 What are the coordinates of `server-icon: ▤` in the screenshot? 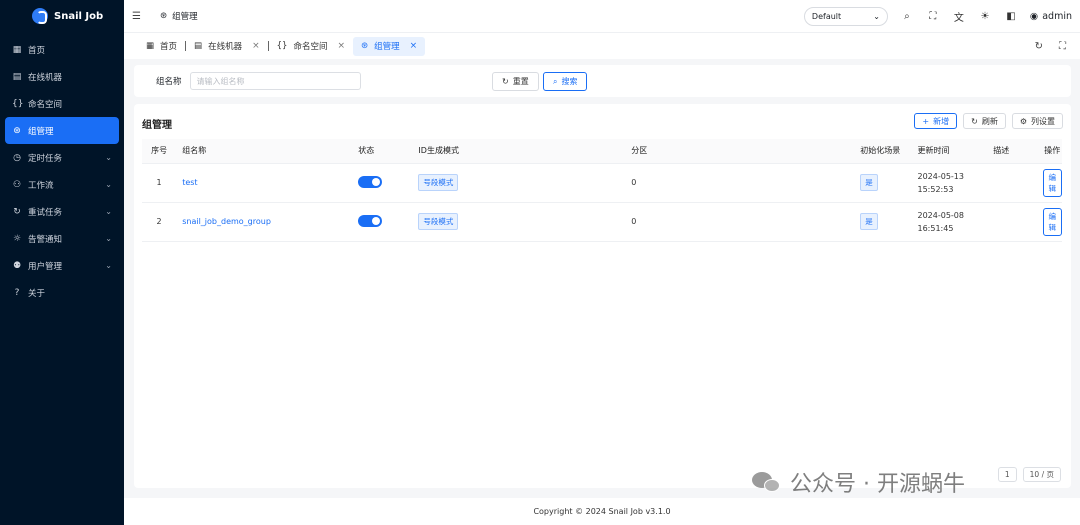 It's located at (198, 46).